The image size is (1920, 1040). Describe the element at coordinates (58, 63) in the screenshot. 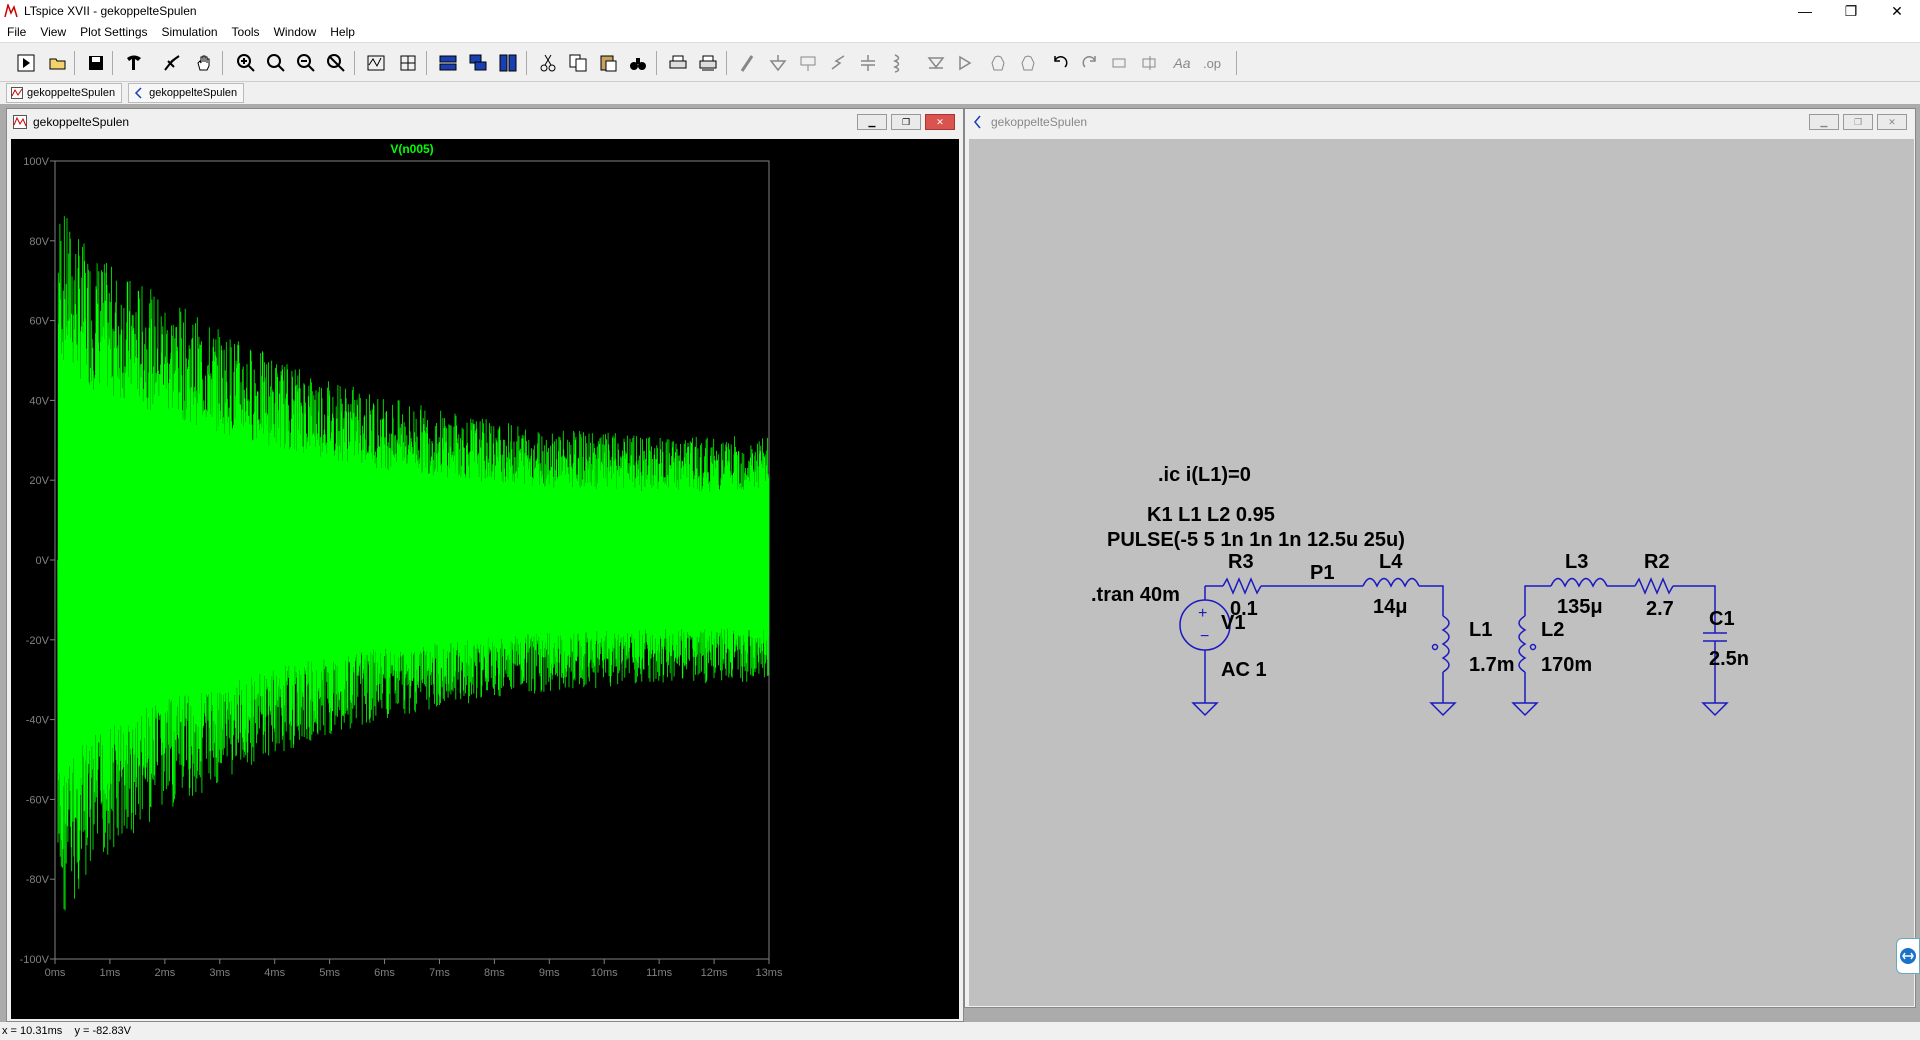

I see `open-icon` at that location.